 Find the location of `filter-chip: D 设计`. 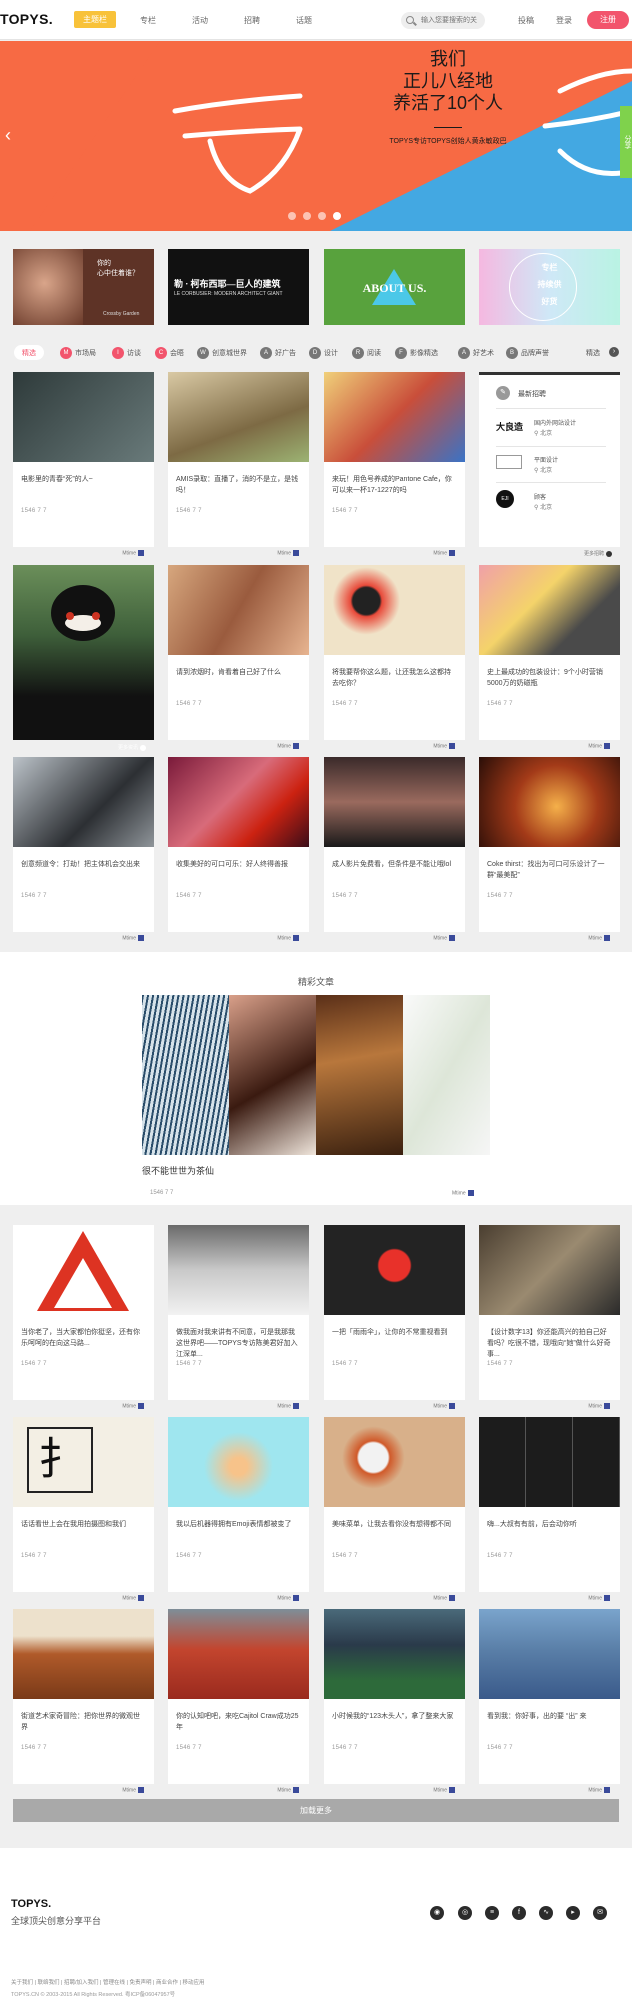

filter-chip: D 设计 is located at coordinates (323, 352).